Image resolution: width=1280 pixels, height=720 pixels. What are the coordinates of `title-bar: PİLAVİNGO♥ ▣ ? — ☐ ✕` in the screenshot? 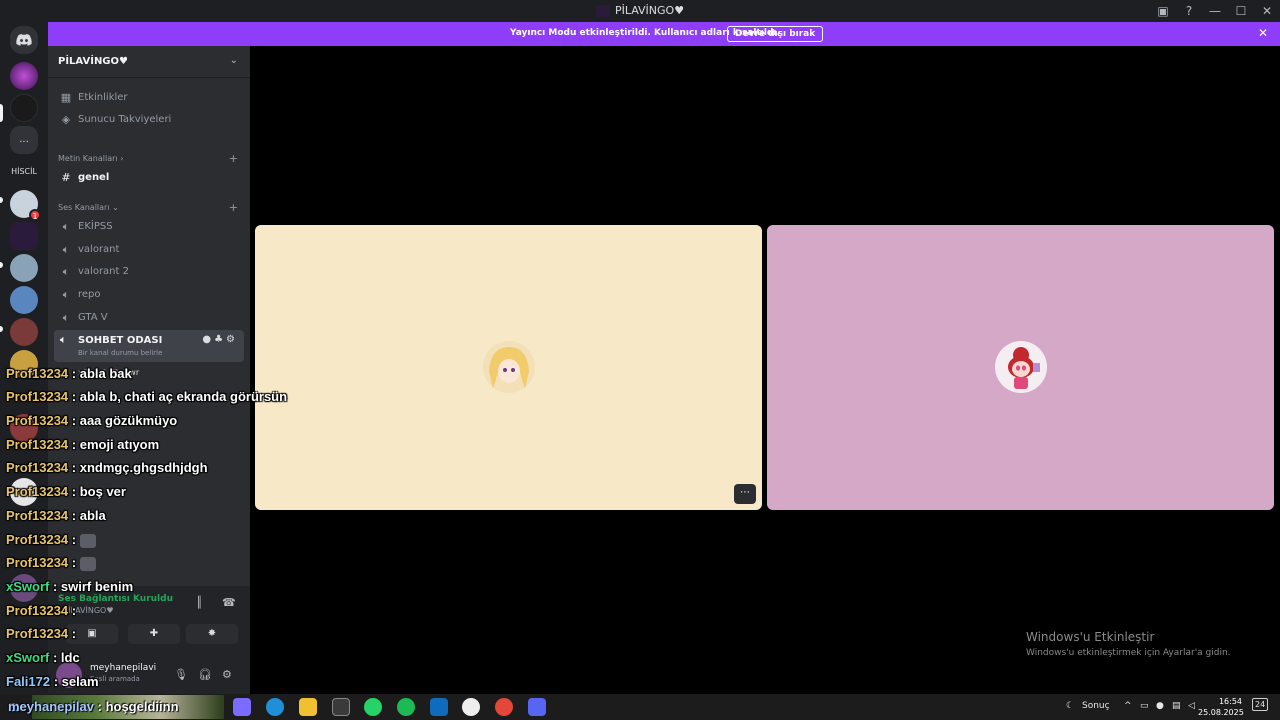 It's located at (640, 11).